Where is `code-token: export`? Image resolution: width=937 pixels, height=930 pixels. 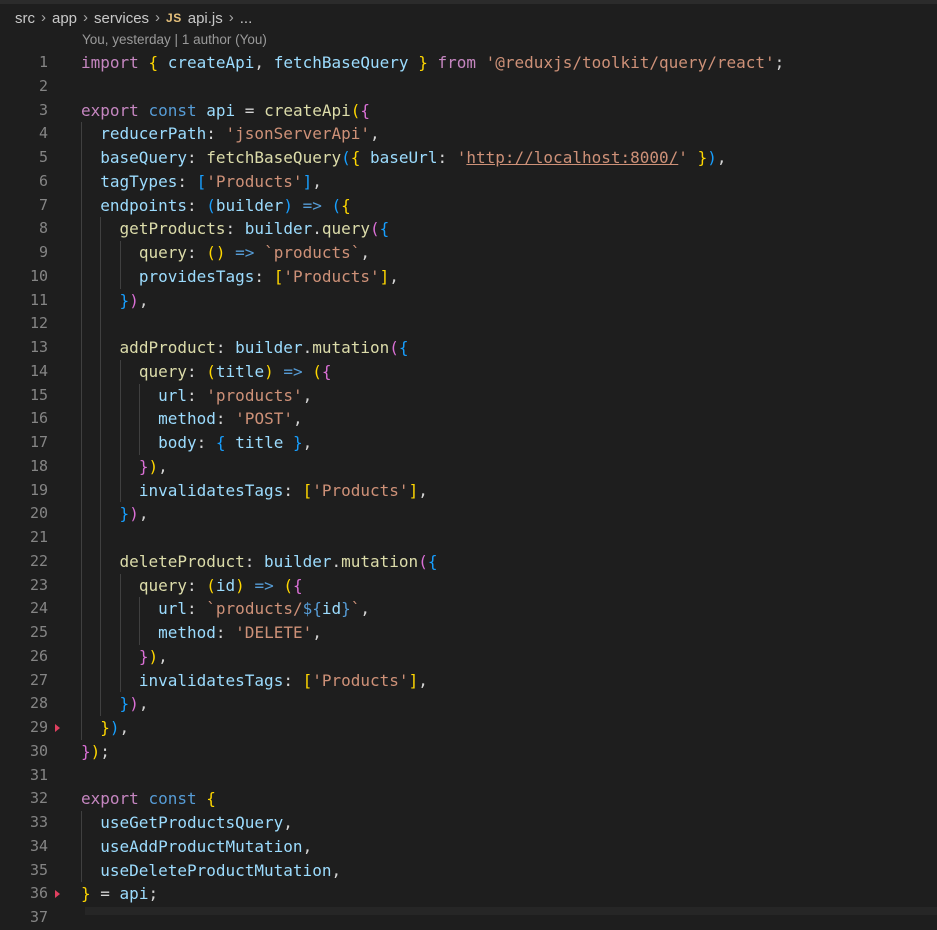 code-token: export is located at coordinates (110, 110).